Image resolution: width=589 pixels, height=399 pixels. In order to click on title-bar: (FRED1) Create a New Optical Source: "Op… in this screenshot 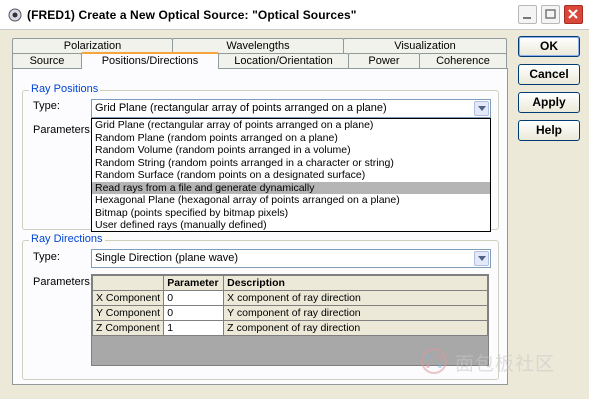, I will do `click(294, 15)`.